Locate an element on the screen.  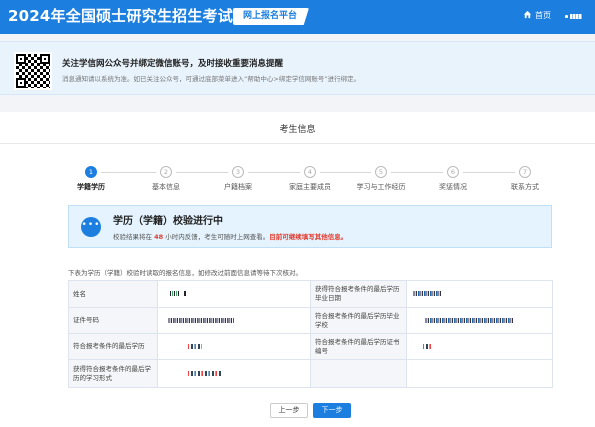
card-title: 考生信息 is located at coordinates (297, 130).